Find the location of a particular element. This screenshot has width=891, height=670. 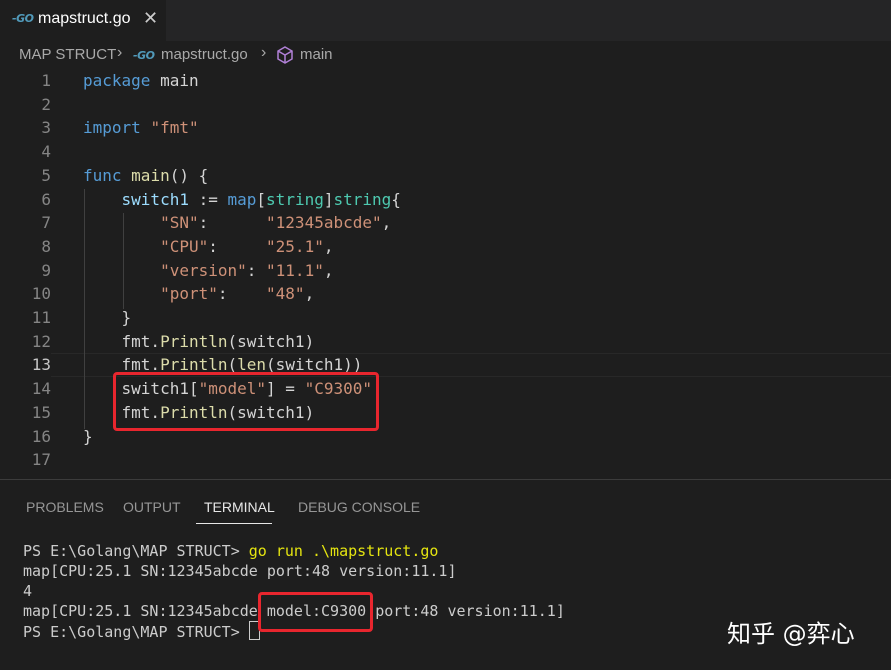

code-text: "CPU": "25.1", is located at coordinates (208, 247).